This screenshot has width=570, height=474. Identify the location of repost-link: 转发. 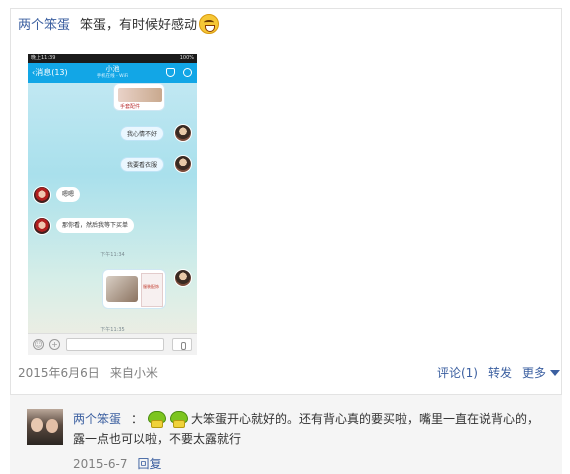
(500, 373).